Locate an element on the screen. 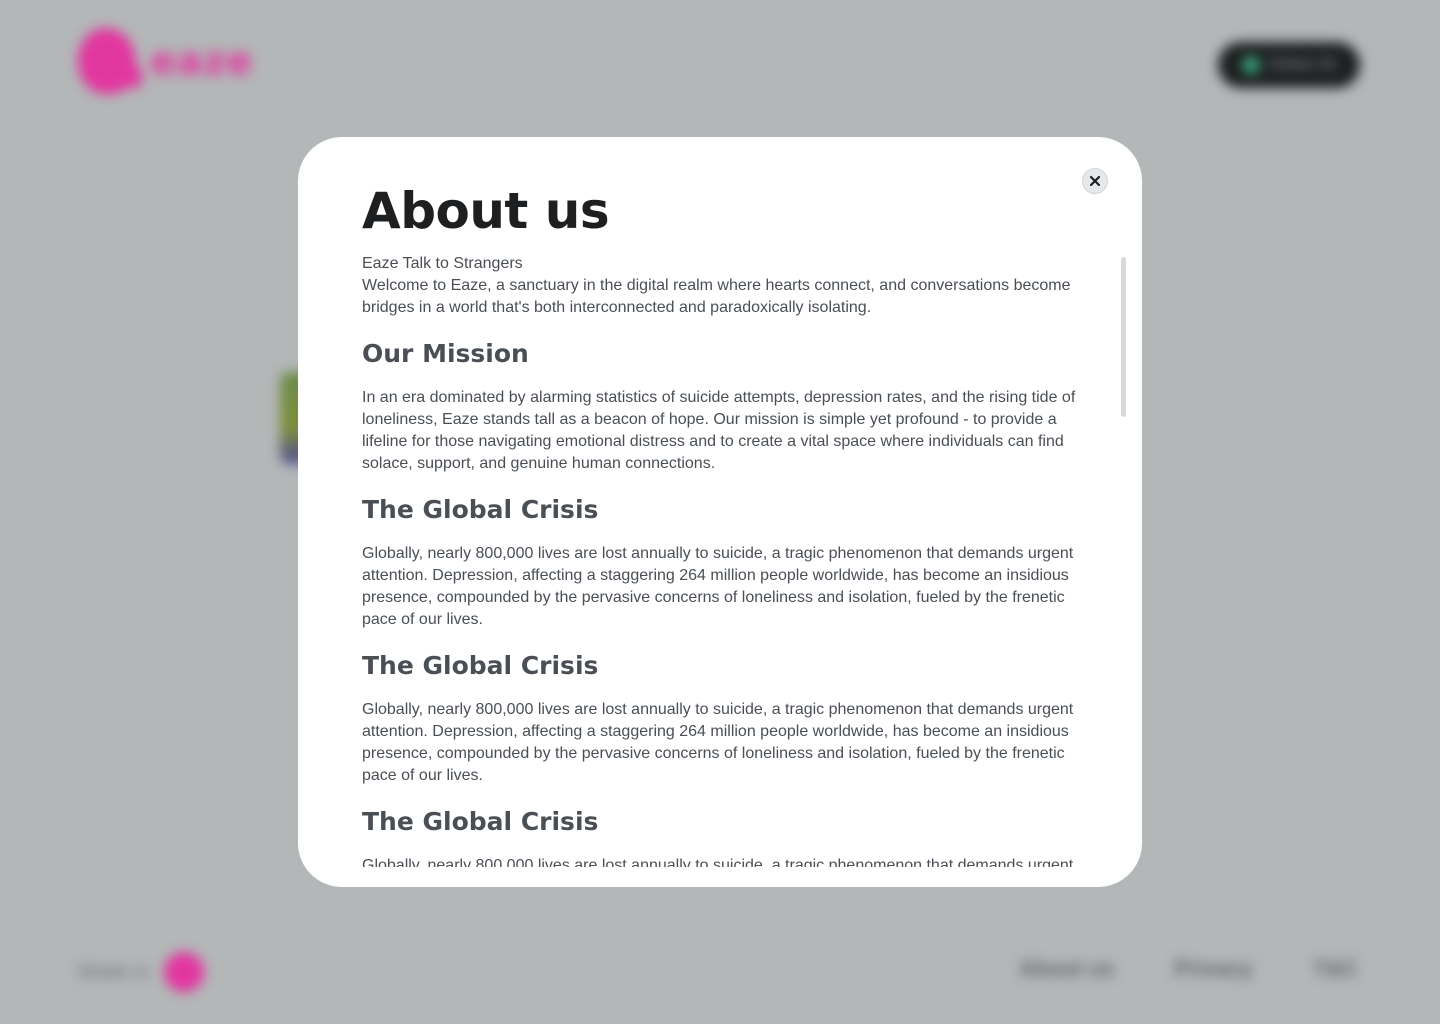  logo-mark-icon is located at coordinates (110, 61).